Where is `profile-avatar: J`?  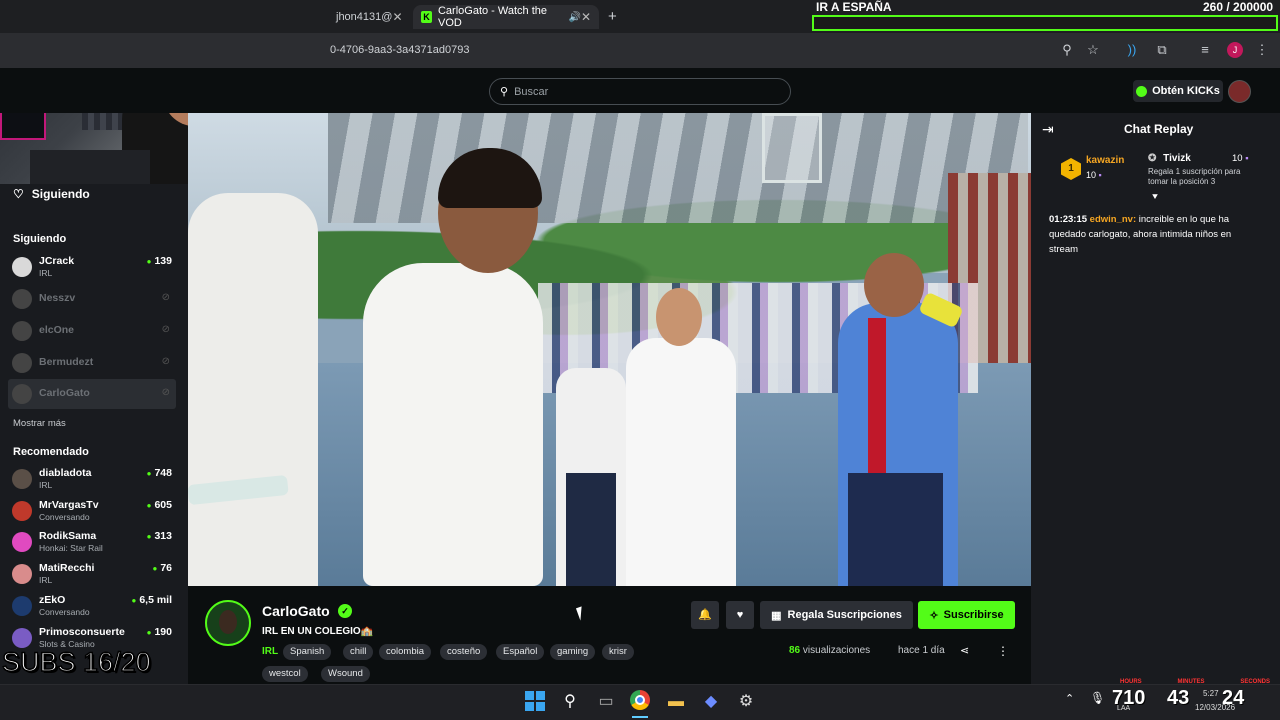
profile-avatar: J is located at coordinates (1235, 50).